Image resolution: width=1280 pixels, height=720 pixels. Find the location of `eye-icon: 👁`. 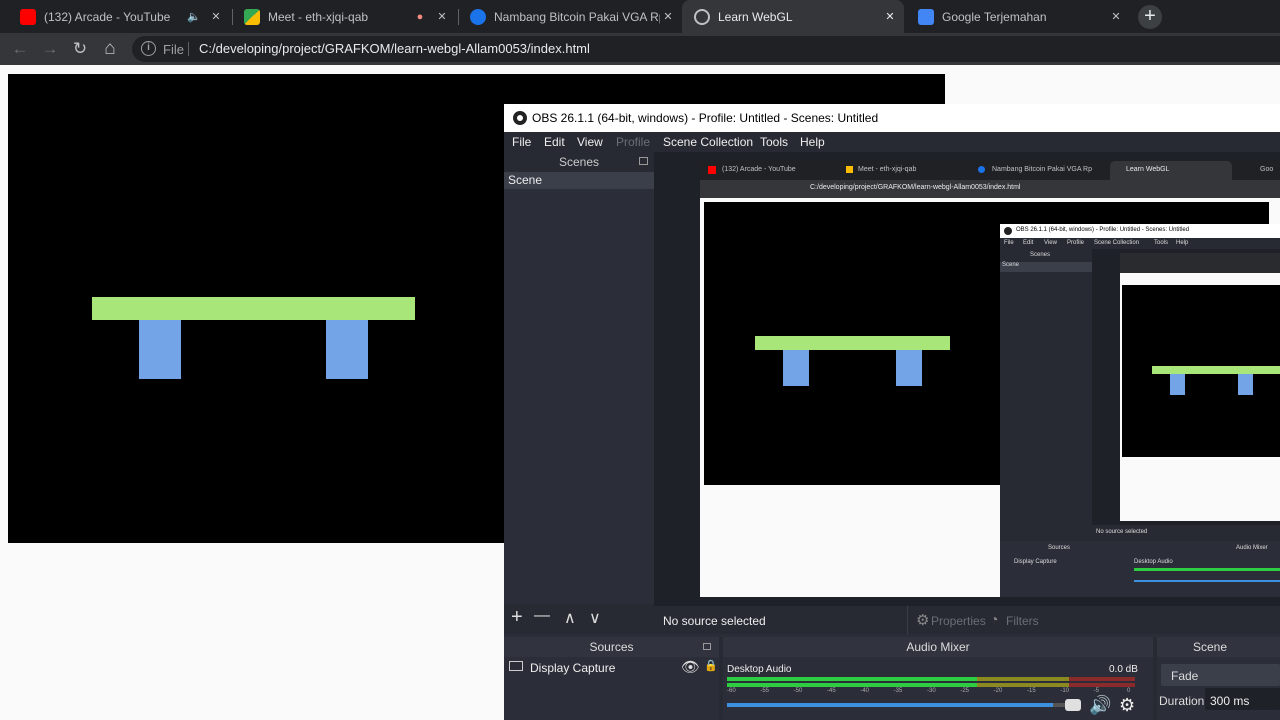

eye-icon: 👁 is located at coordinates (690, 667).